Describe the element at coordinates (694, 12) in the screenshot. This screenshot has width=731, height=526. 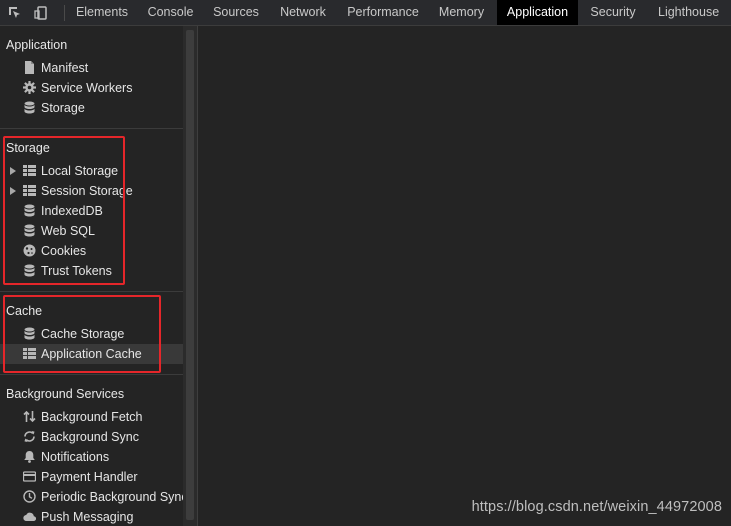
I see `tab-lighthouse: Lighthouse` at that location.